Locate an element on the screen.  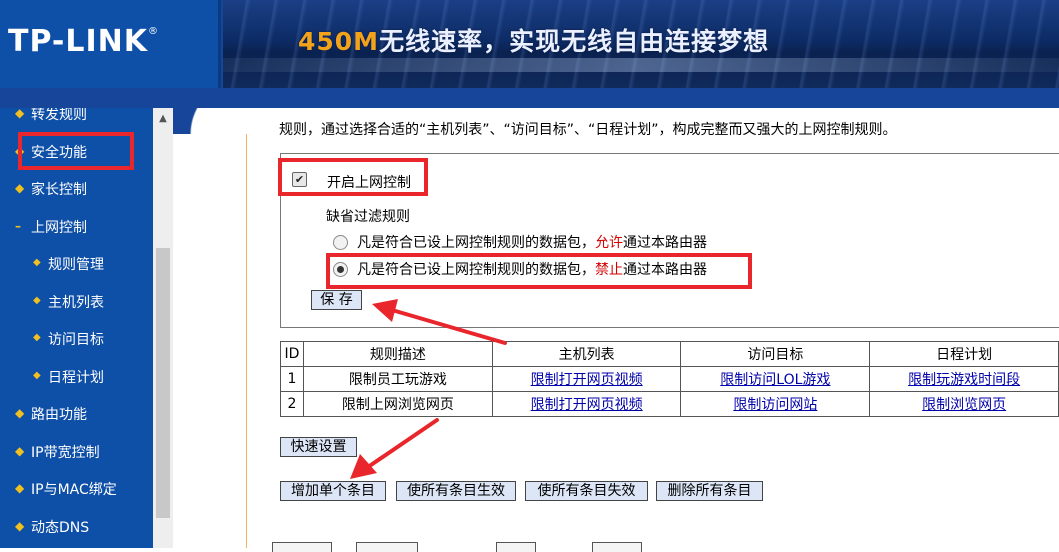
schedule-link: 限制玩游戏时间段 is located at coordinates (964, 380).